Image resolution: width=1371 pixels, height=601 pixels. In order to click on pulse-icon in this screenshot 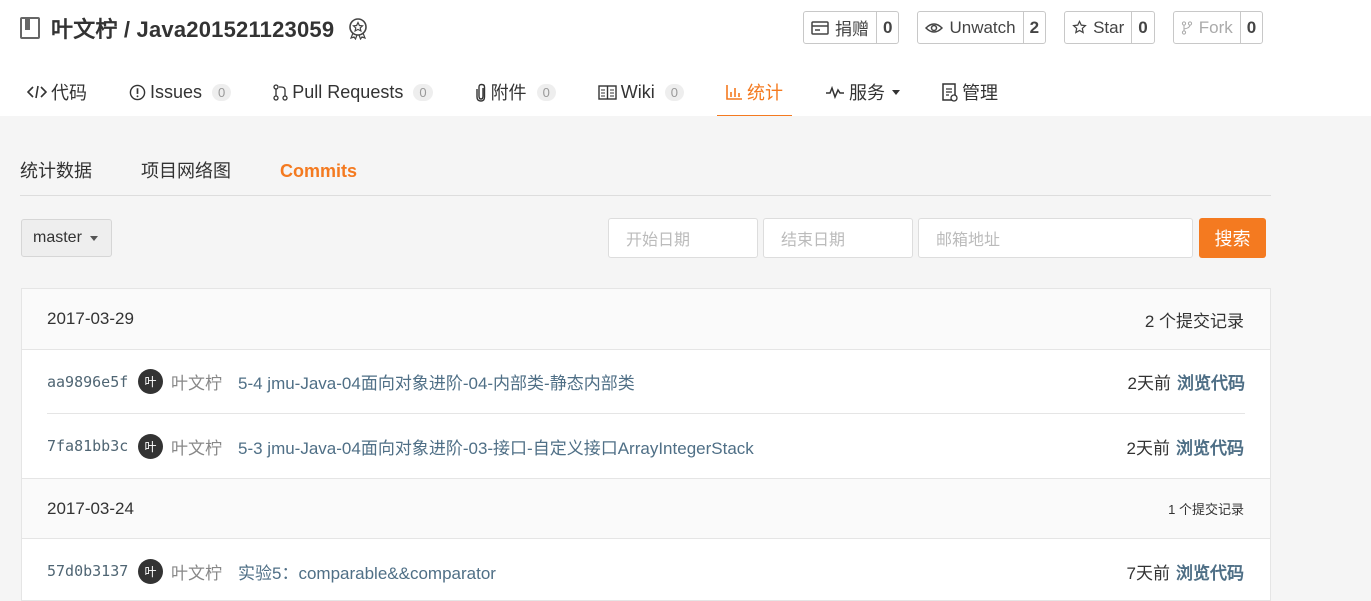, I will do `click(835, 92)`.